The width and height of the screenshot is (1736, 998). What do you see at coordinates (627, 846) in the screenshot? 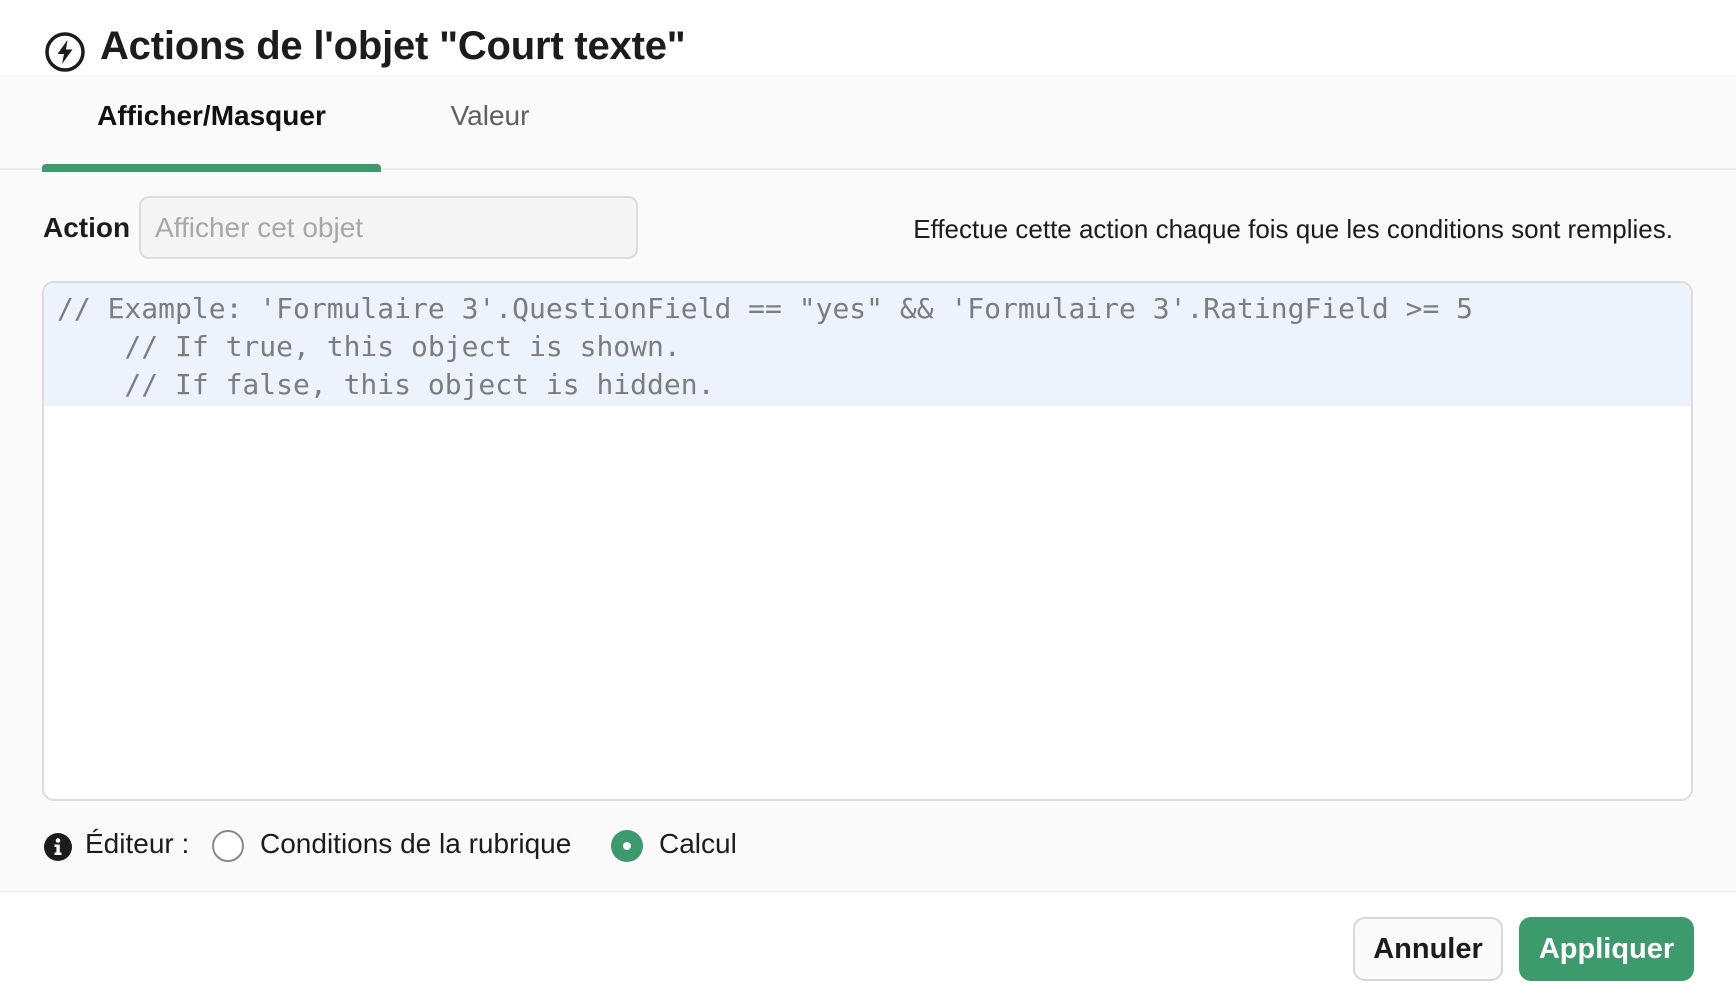
I see `radio-calculation` at bounding box center [627, 846].